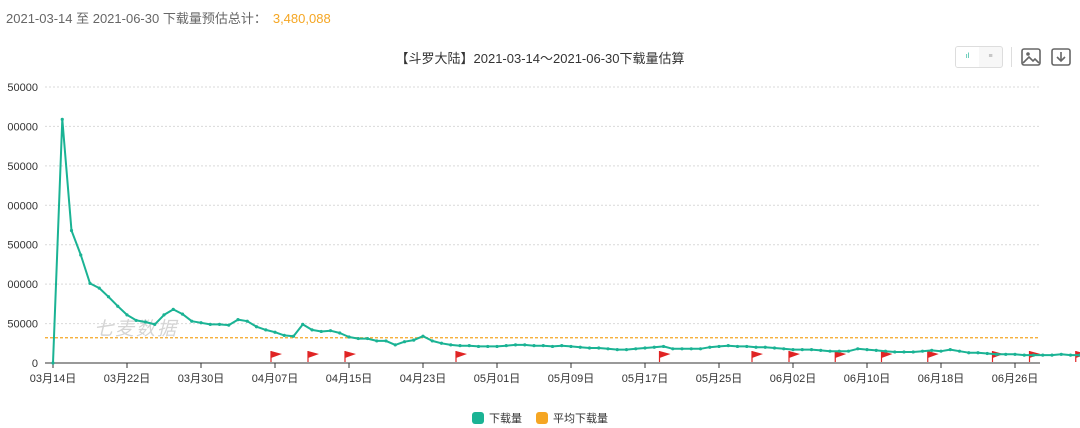  What do you see at coordinates (53, 379) in the screenshot?
I see `x-tick-label: 03月14日` at bounding box center [53, 379].